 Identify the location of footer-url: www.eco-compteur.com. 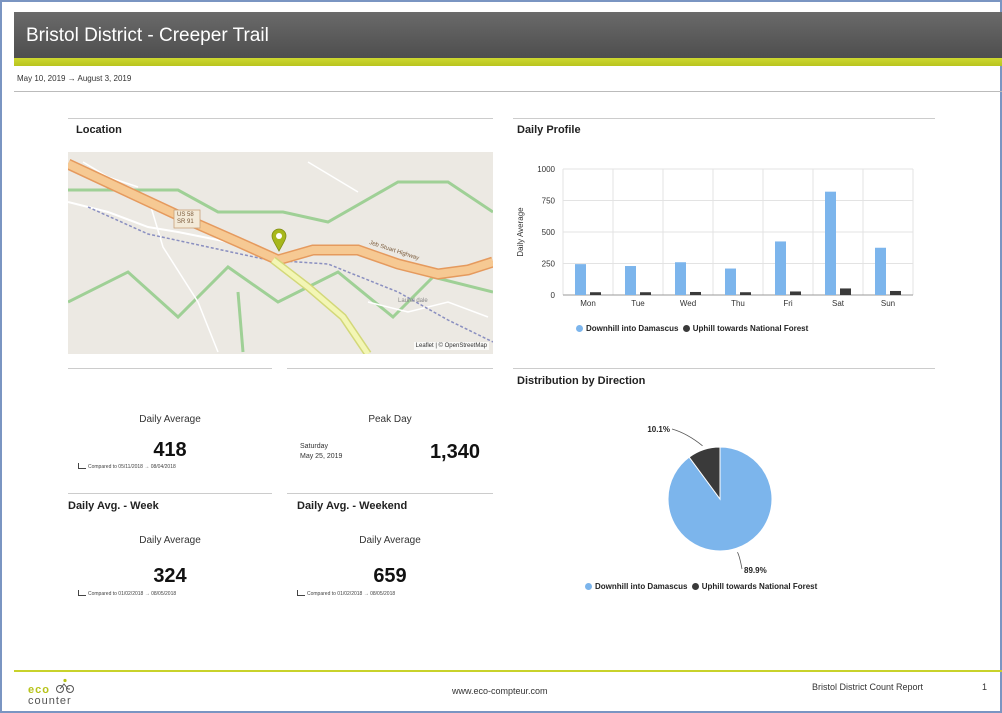
(500, 691).